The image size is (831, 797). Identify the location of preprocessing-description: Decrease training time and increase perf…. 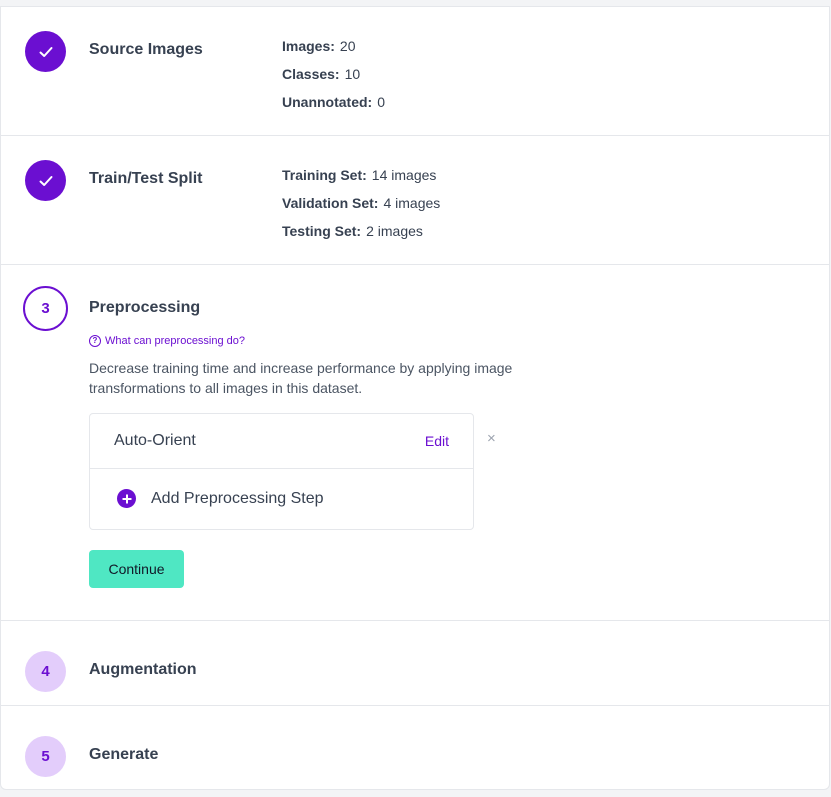
(301, 378).